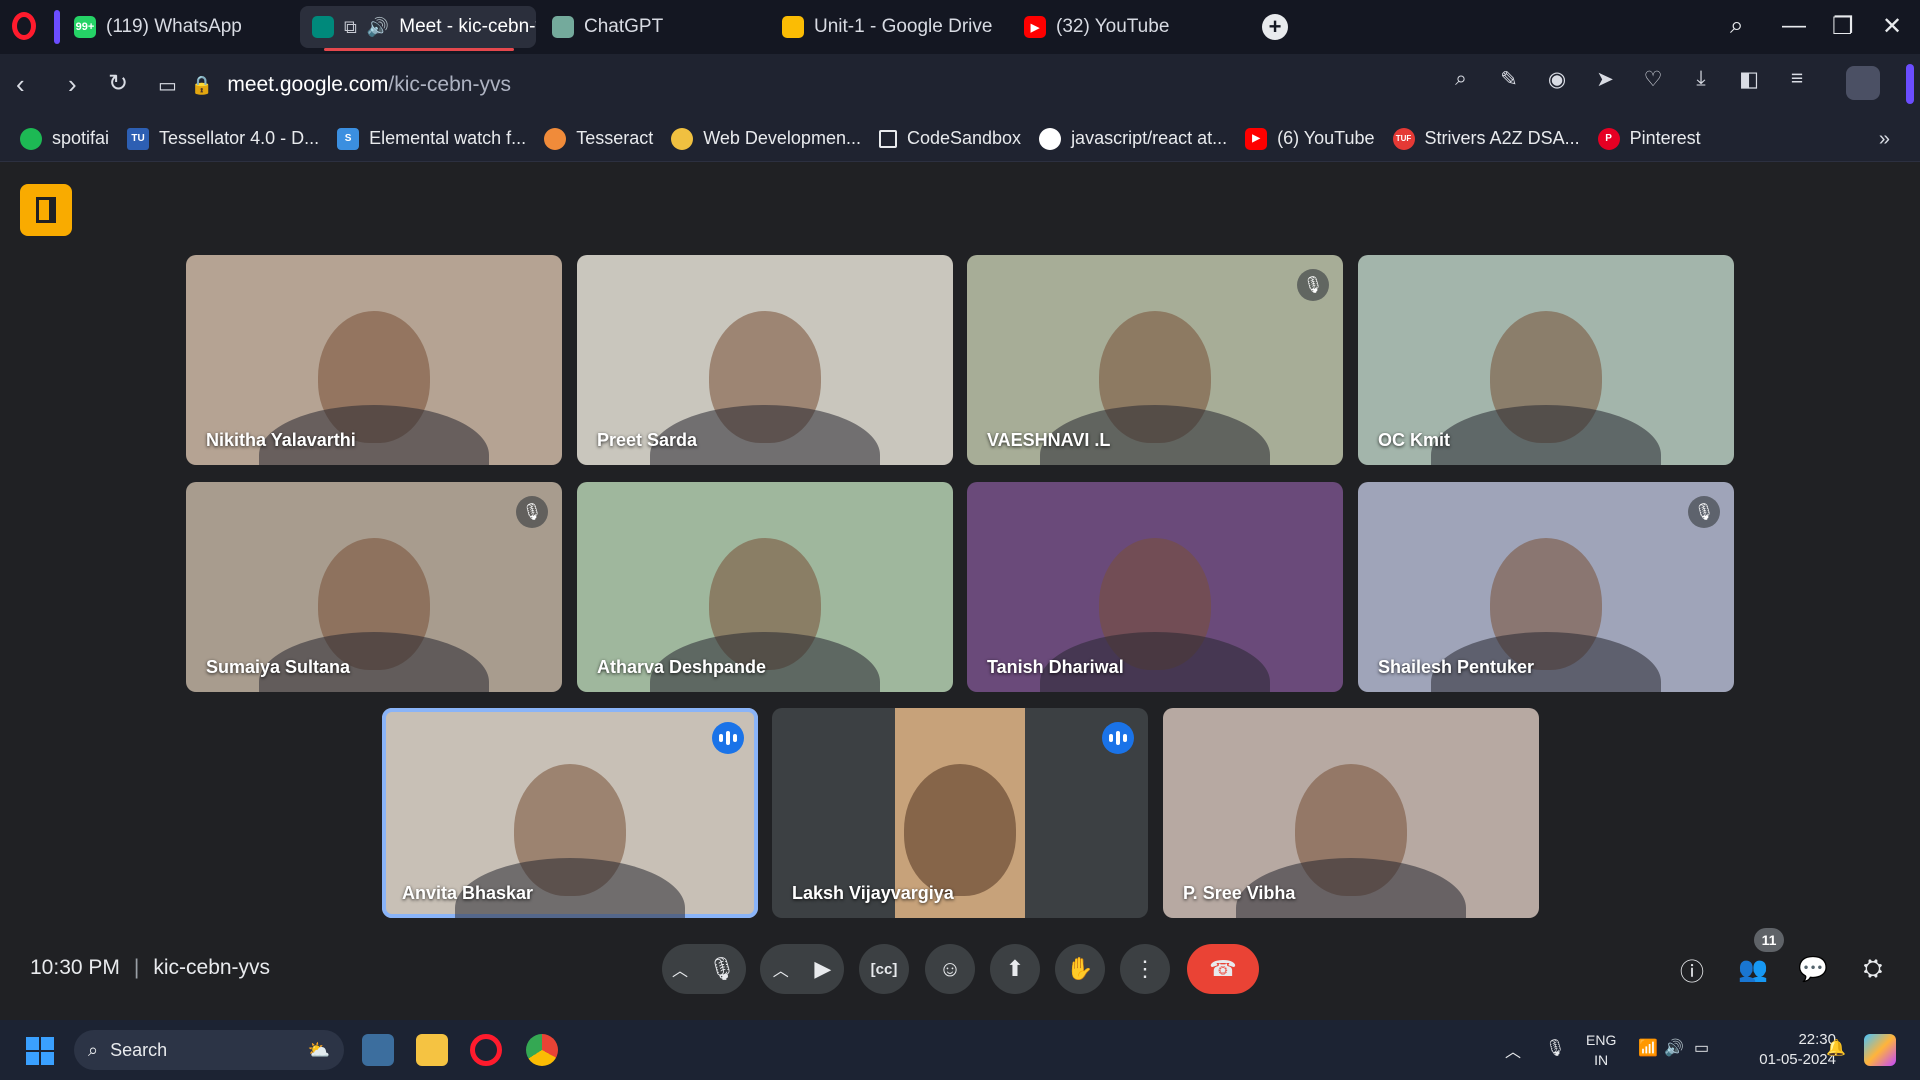  I want to click on bookmark-label: Pinterest, so click(1665, 138).